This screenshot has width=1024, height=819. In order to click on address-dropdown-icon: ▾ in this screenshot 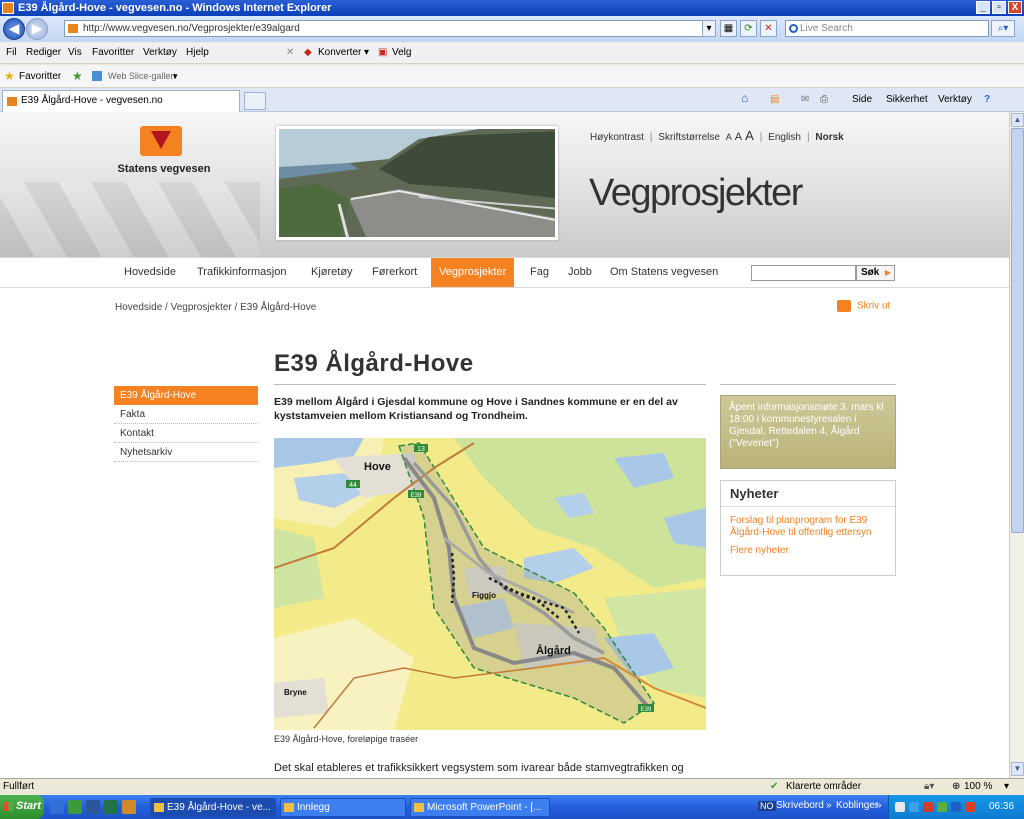, I will do `click(709, 28)`.